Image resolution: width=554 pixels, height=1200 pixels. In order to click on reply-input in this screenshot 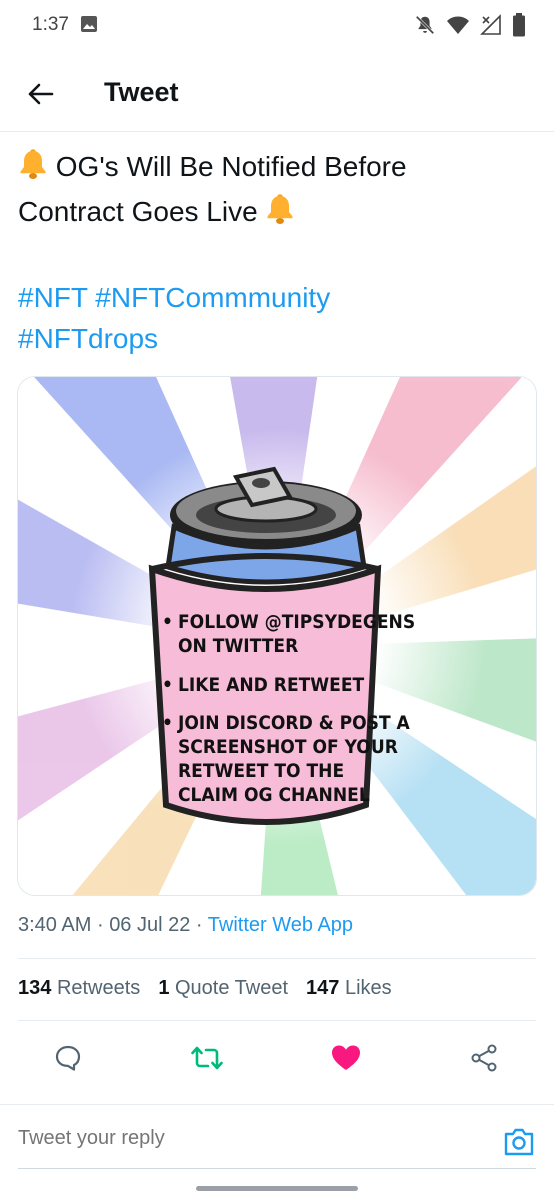, I will do `click(238, 1138)`.